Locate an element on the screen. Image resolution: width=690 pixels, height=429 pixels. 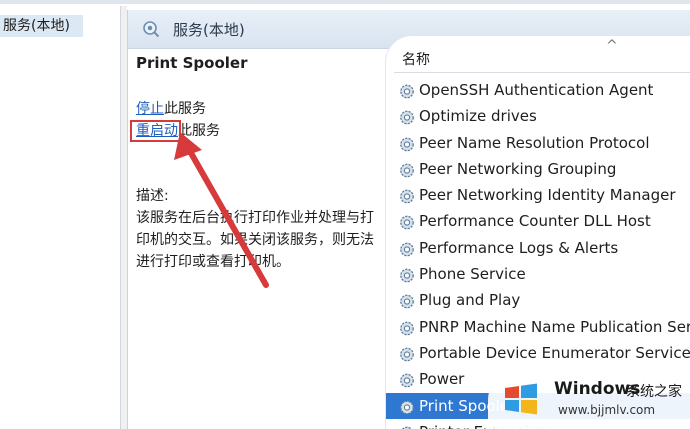
service-row-label: OpenSSH Authentication Agent is located at coordinates (536, 90).